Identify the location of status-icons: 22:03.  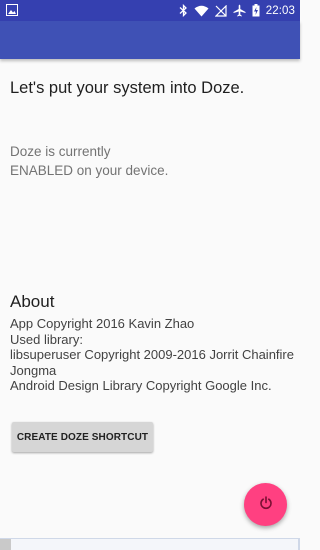
(237, 10).